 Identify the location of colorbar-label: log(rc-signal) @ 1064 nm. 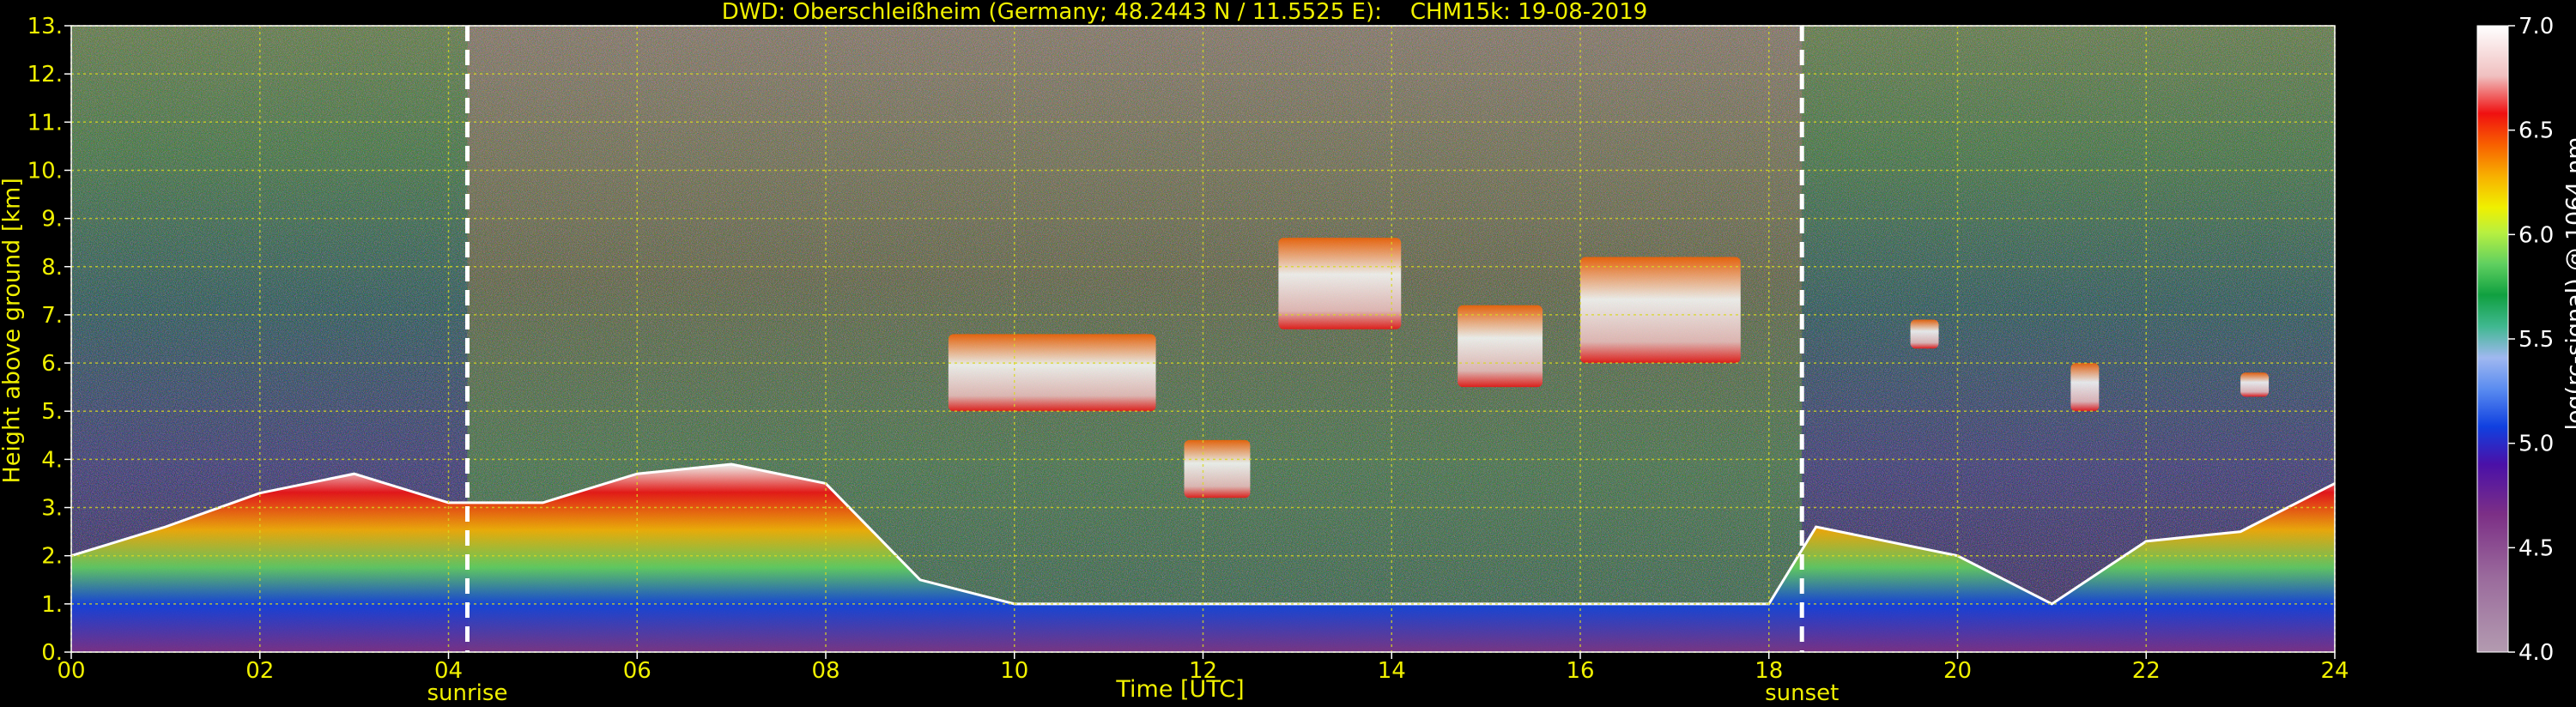
(2568, 283).